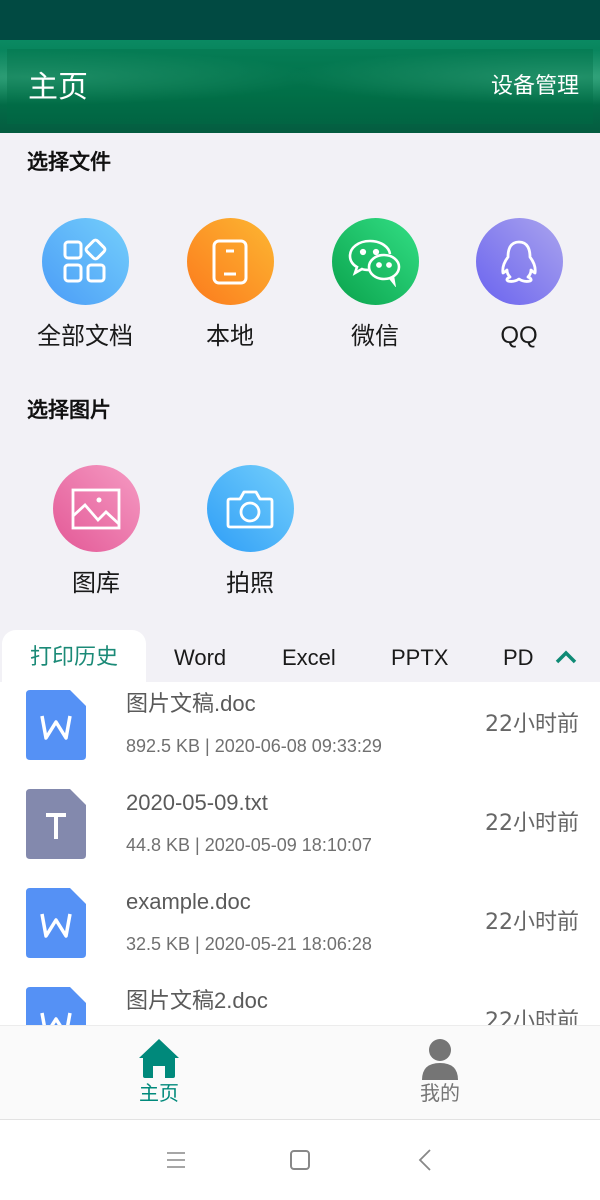 The image size is (600, 1200). I want to click on camera-tile: 拍照, so click(250, 532).